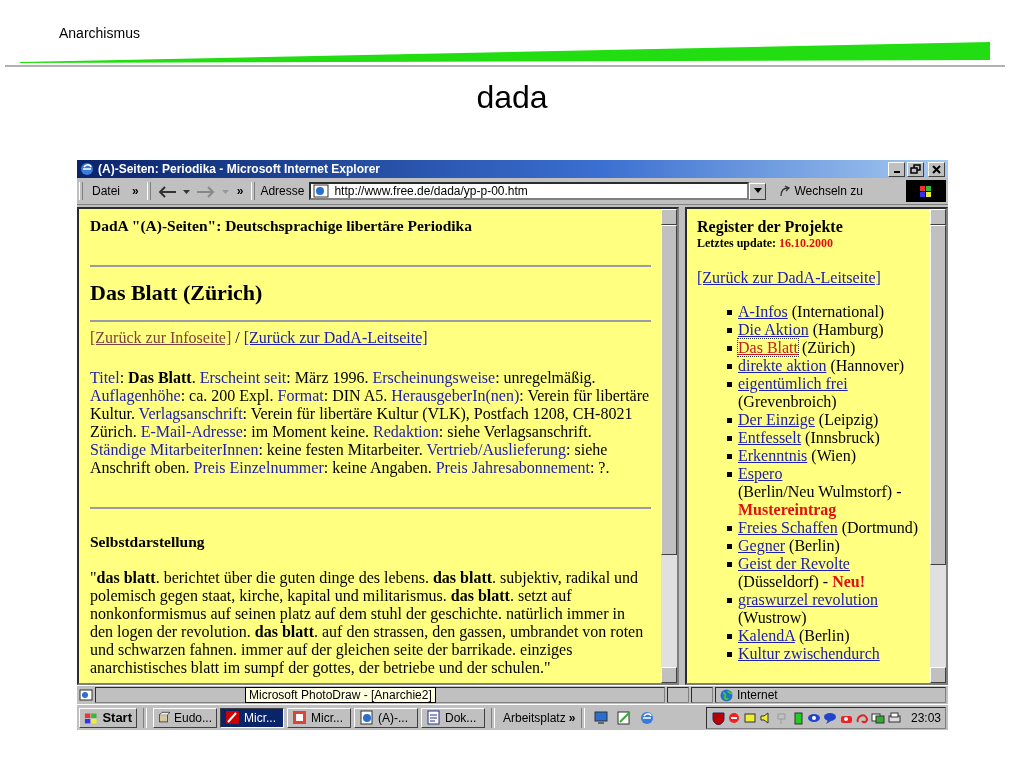  I want to click on project-link: KalendA, so click(766, 635).